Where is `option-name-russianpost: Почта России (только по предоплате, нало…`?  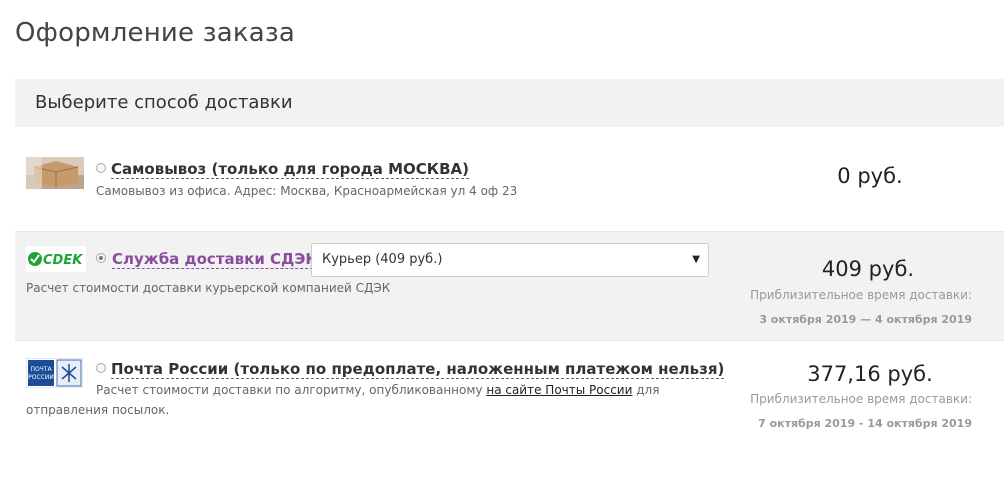 option-name-russianpost: Почта России (только по предоплате, нало… is located at coordinates (418, 369).